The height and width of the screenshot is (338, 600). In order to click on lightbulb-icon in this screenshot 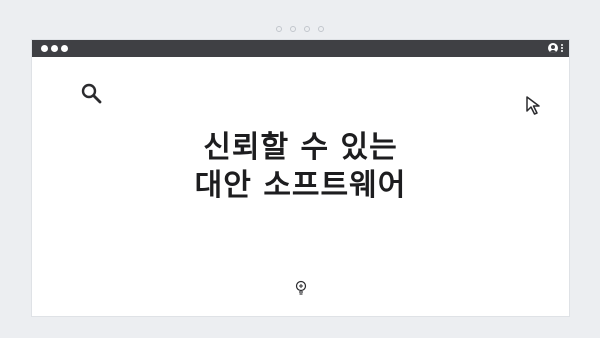, I will do `click(301, 287)`.